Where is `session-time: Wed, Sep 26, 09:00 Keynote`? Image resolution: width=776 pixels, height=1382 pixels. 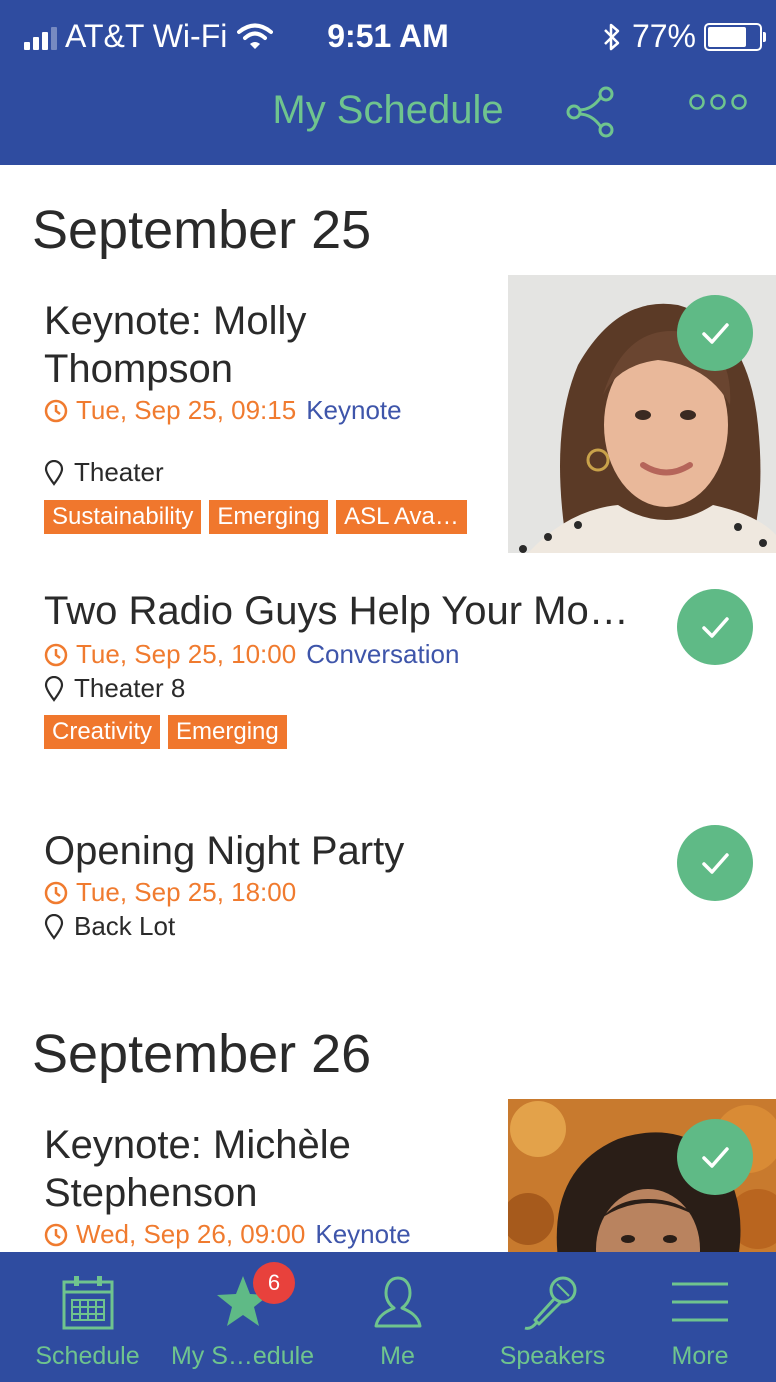 session-time: Wed, Sep 26, 09:00 Keynote is located at coordinates (227, 1234).